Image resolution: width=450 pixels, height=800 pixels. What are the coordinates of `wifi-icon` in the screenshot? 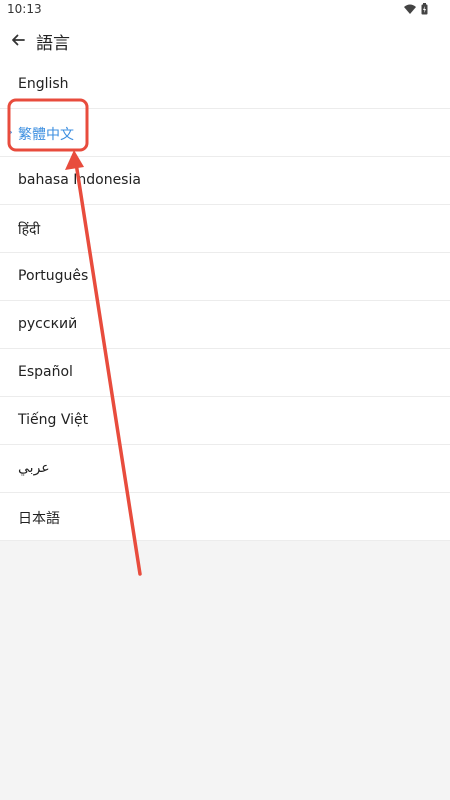 It's located at (410, 9).